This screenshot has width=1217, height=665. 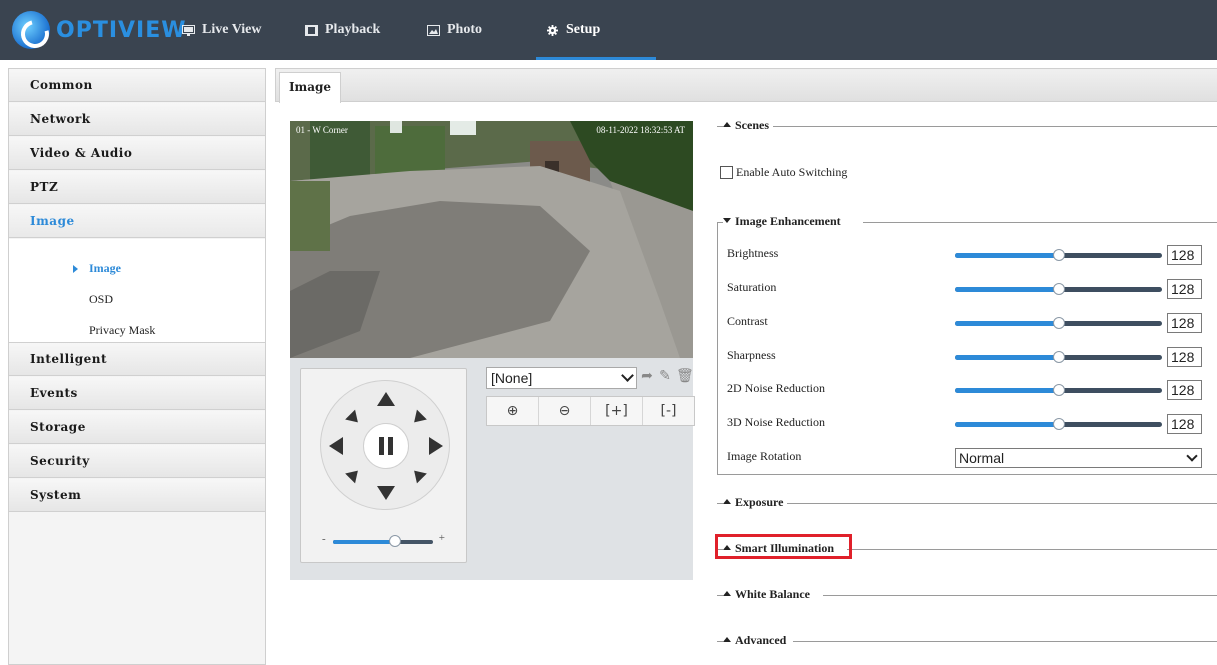 What do you see at coordinates (751, 355) in the screenshot?
I see `param-label-sharpness: Sharpness` at bounding box center [751, 355].